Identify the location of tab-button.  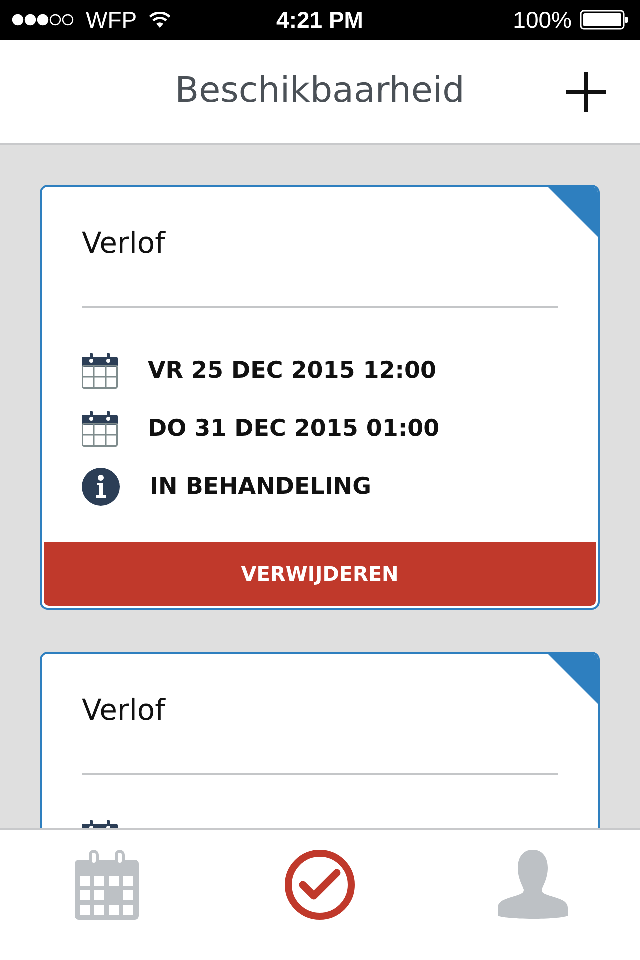
(319, 885).